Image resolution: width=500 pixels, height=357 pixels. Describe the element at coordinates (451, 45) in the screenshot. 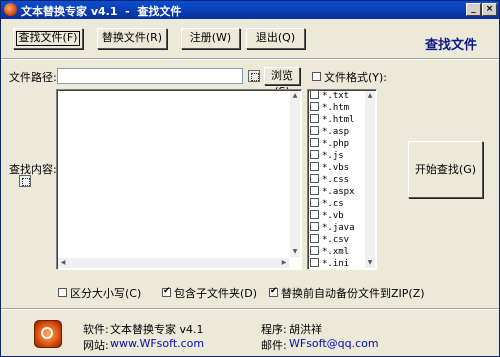

I see `page-heading: 查找文件` at that location.